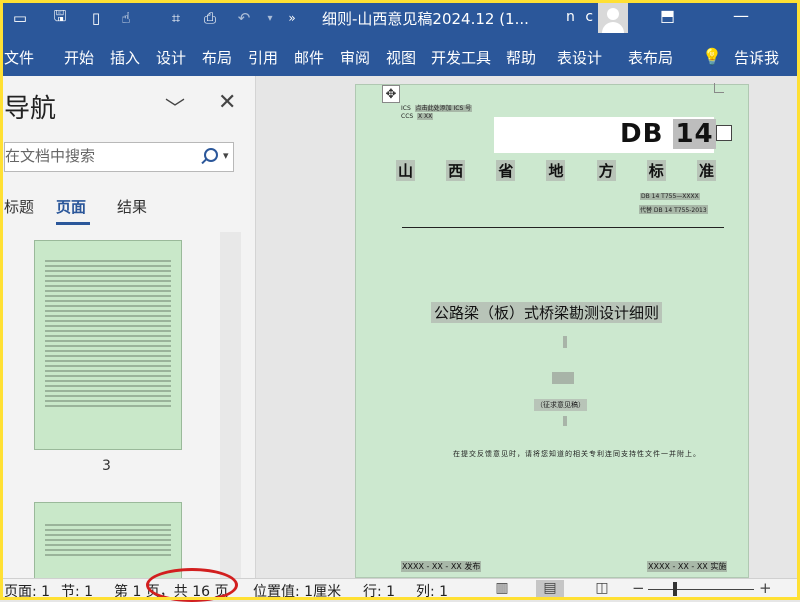 This screenshot has height=602, width=800. Describe the element at coordinates (391, 94) in the screenshot. I see `move-handle-icon: ✥` at that location.